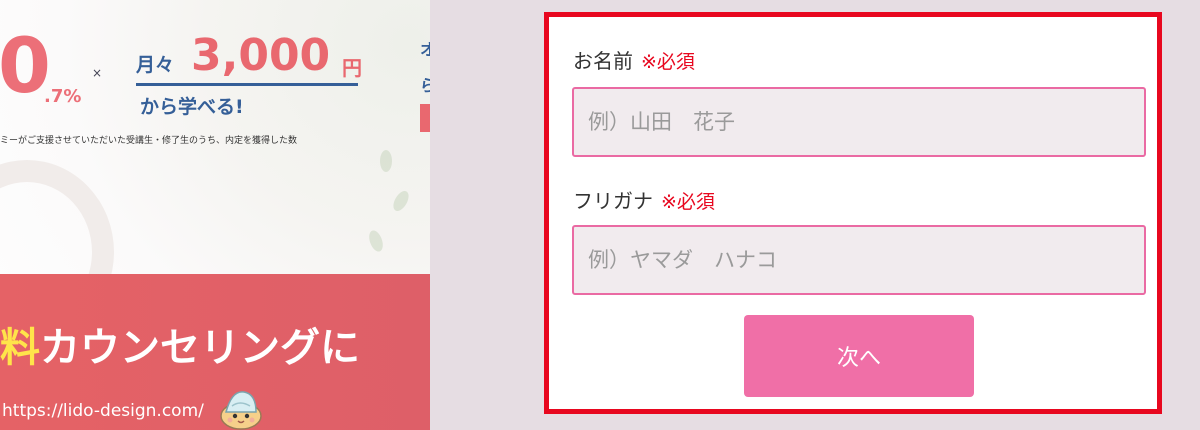 The height and width of the screenshot is (430, 1200). What do you see at coordinates (425, 49) in the screenshot?
I see `cropped-heading-glyph: オ` at bounding box center [425, 49].